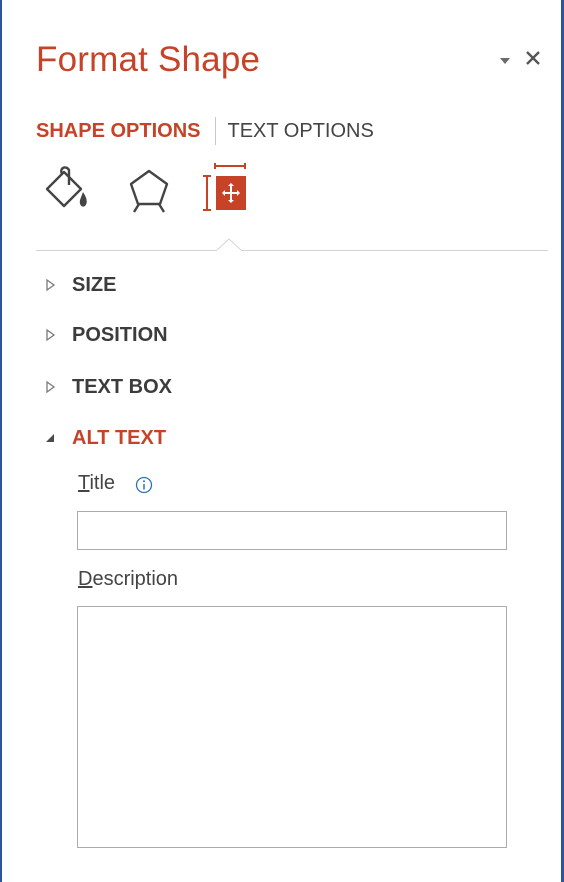  What do you see at coordinates (120, 334) in the screenshot?
I see `section-position-label: POSITION` at bounding box center [120, 334].